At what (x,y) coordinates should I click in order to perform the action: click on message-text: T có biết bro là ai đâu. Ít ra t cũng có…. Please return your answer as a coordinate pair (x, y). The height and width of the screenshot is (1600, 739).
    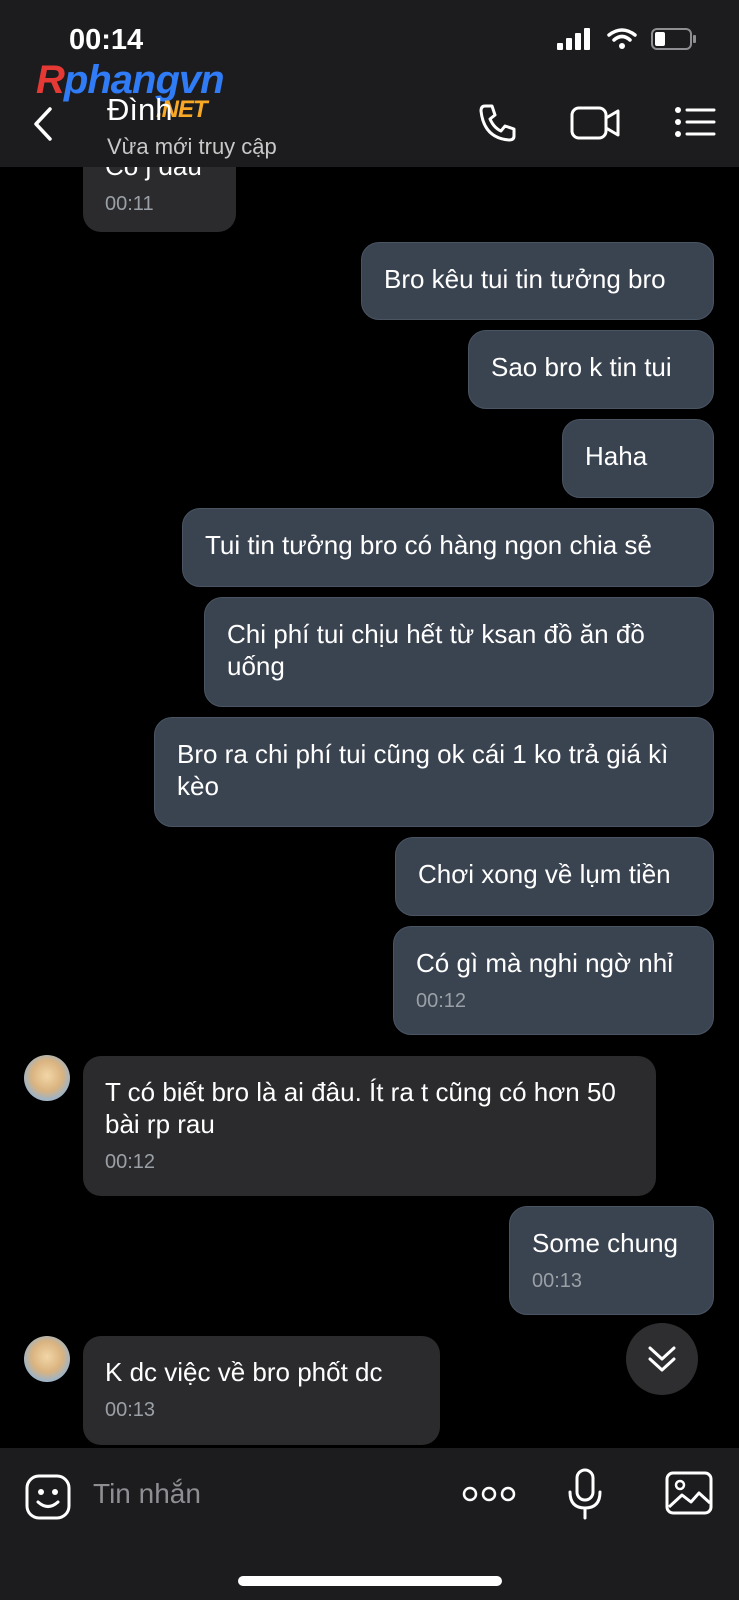
    Looking at the image, I should click on (360, 1108).